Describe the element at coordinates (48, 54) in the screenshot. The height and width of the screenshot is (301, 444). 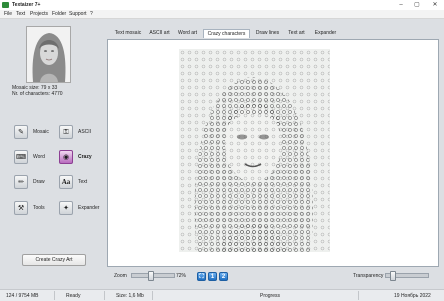
I see `source-photo` at that location.